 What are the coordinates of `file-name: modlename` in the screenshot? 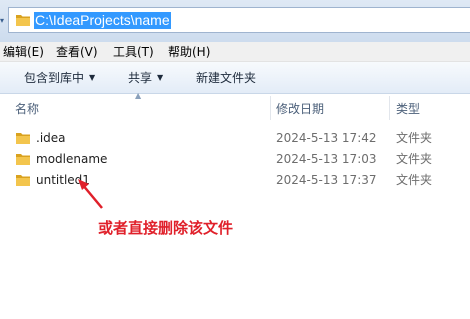 It's located at (71, 159).